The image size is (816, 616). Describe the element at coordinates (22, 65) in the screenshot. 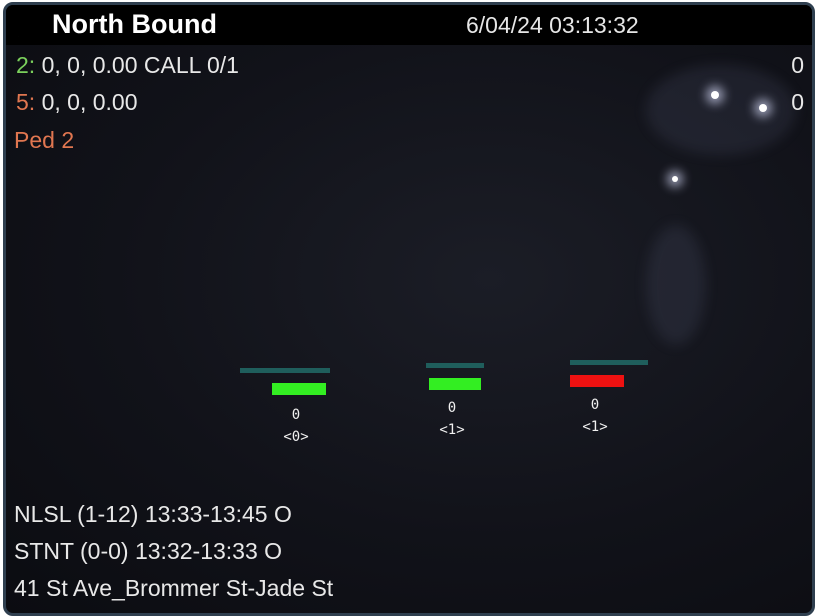

I see `phase-number: 2` at that location.